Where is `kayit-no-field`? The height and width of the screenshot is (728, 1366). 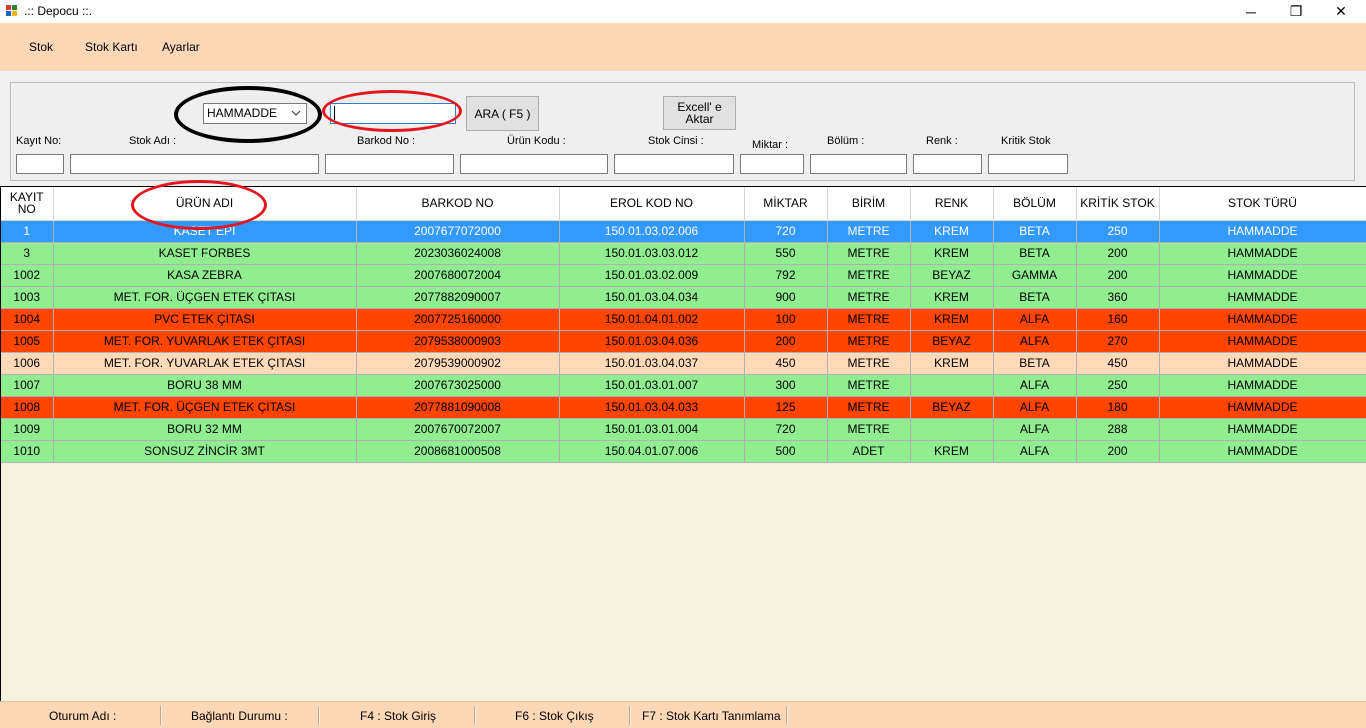 kayit-no-field is located at coordinates (40, 164).